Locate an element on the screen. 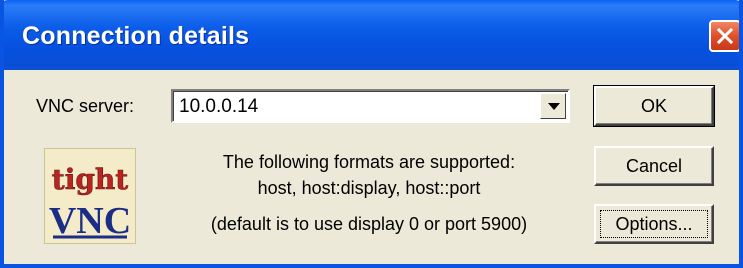 Image resolution: width=743 pixels, height=268 pixels. dialog-title: Connection details is located at coordinates (136, 36).